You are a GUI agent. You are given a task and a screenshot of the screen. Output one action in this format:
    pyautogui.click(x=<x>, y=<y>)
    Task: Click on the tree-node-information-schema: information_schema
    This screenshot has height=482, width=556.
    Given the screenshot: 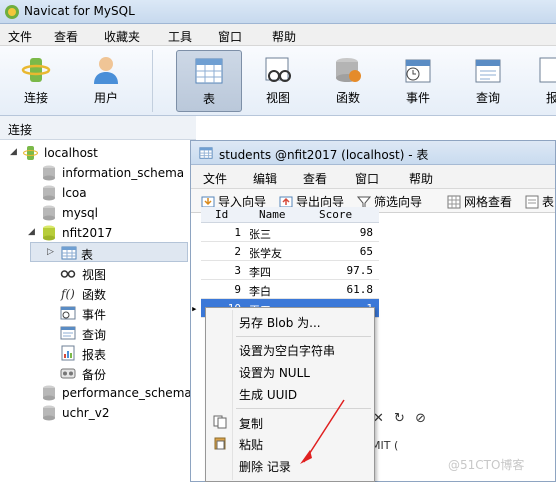 What is the action you would take?
    pyautogui.click(x=95, y=173)
    